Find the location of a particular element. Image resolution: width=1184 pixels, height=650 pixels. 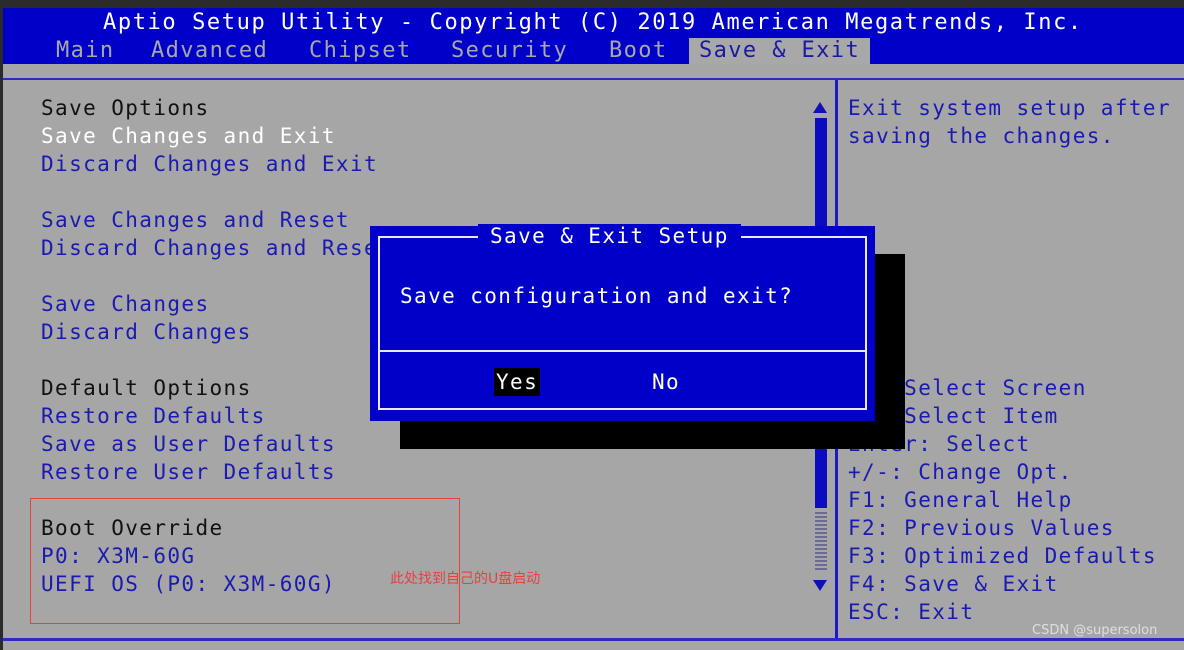

tab-main: Main is located at coordinates (85, 51).